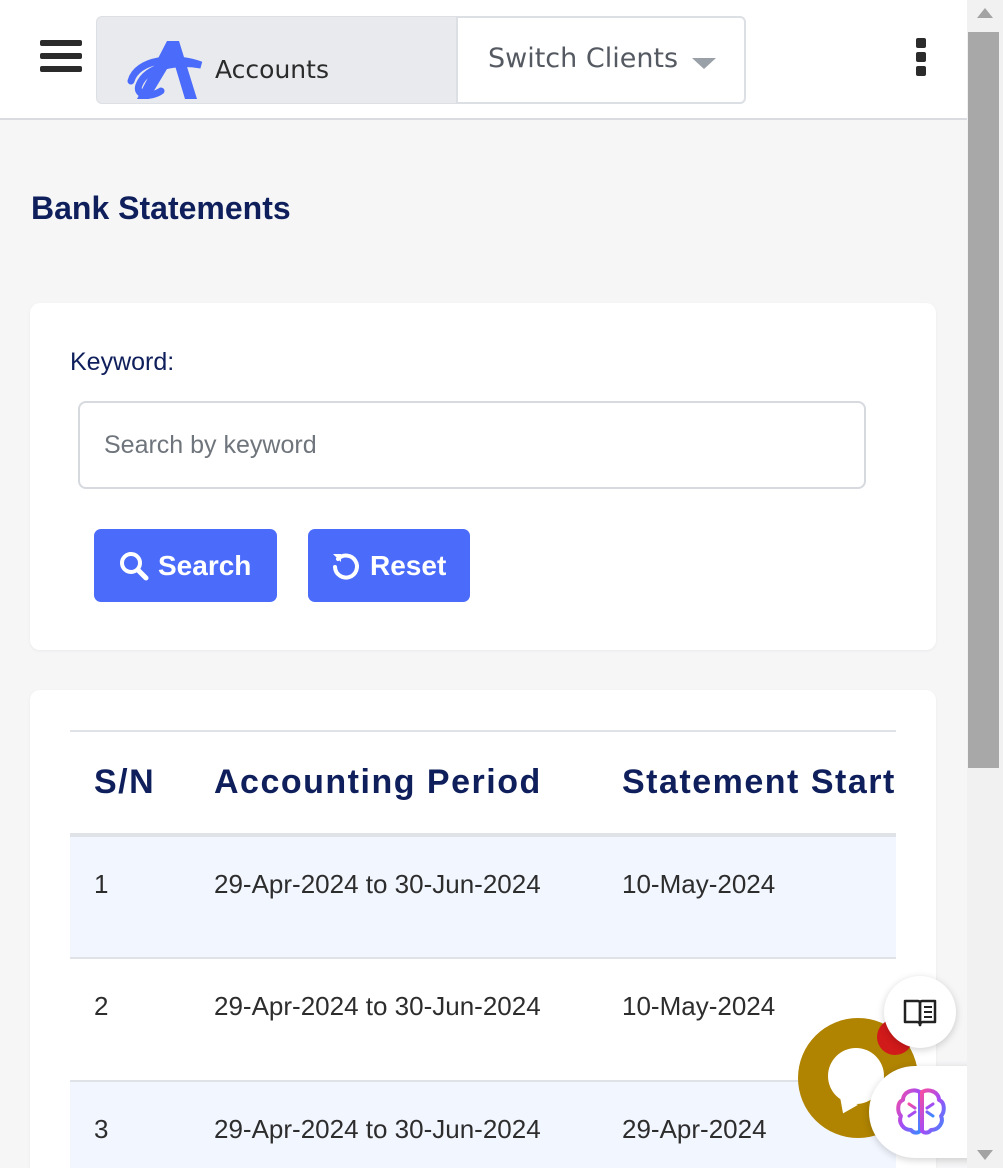  I want to click on top-navbar: Accounts Switch Clients, so click(483, 60).